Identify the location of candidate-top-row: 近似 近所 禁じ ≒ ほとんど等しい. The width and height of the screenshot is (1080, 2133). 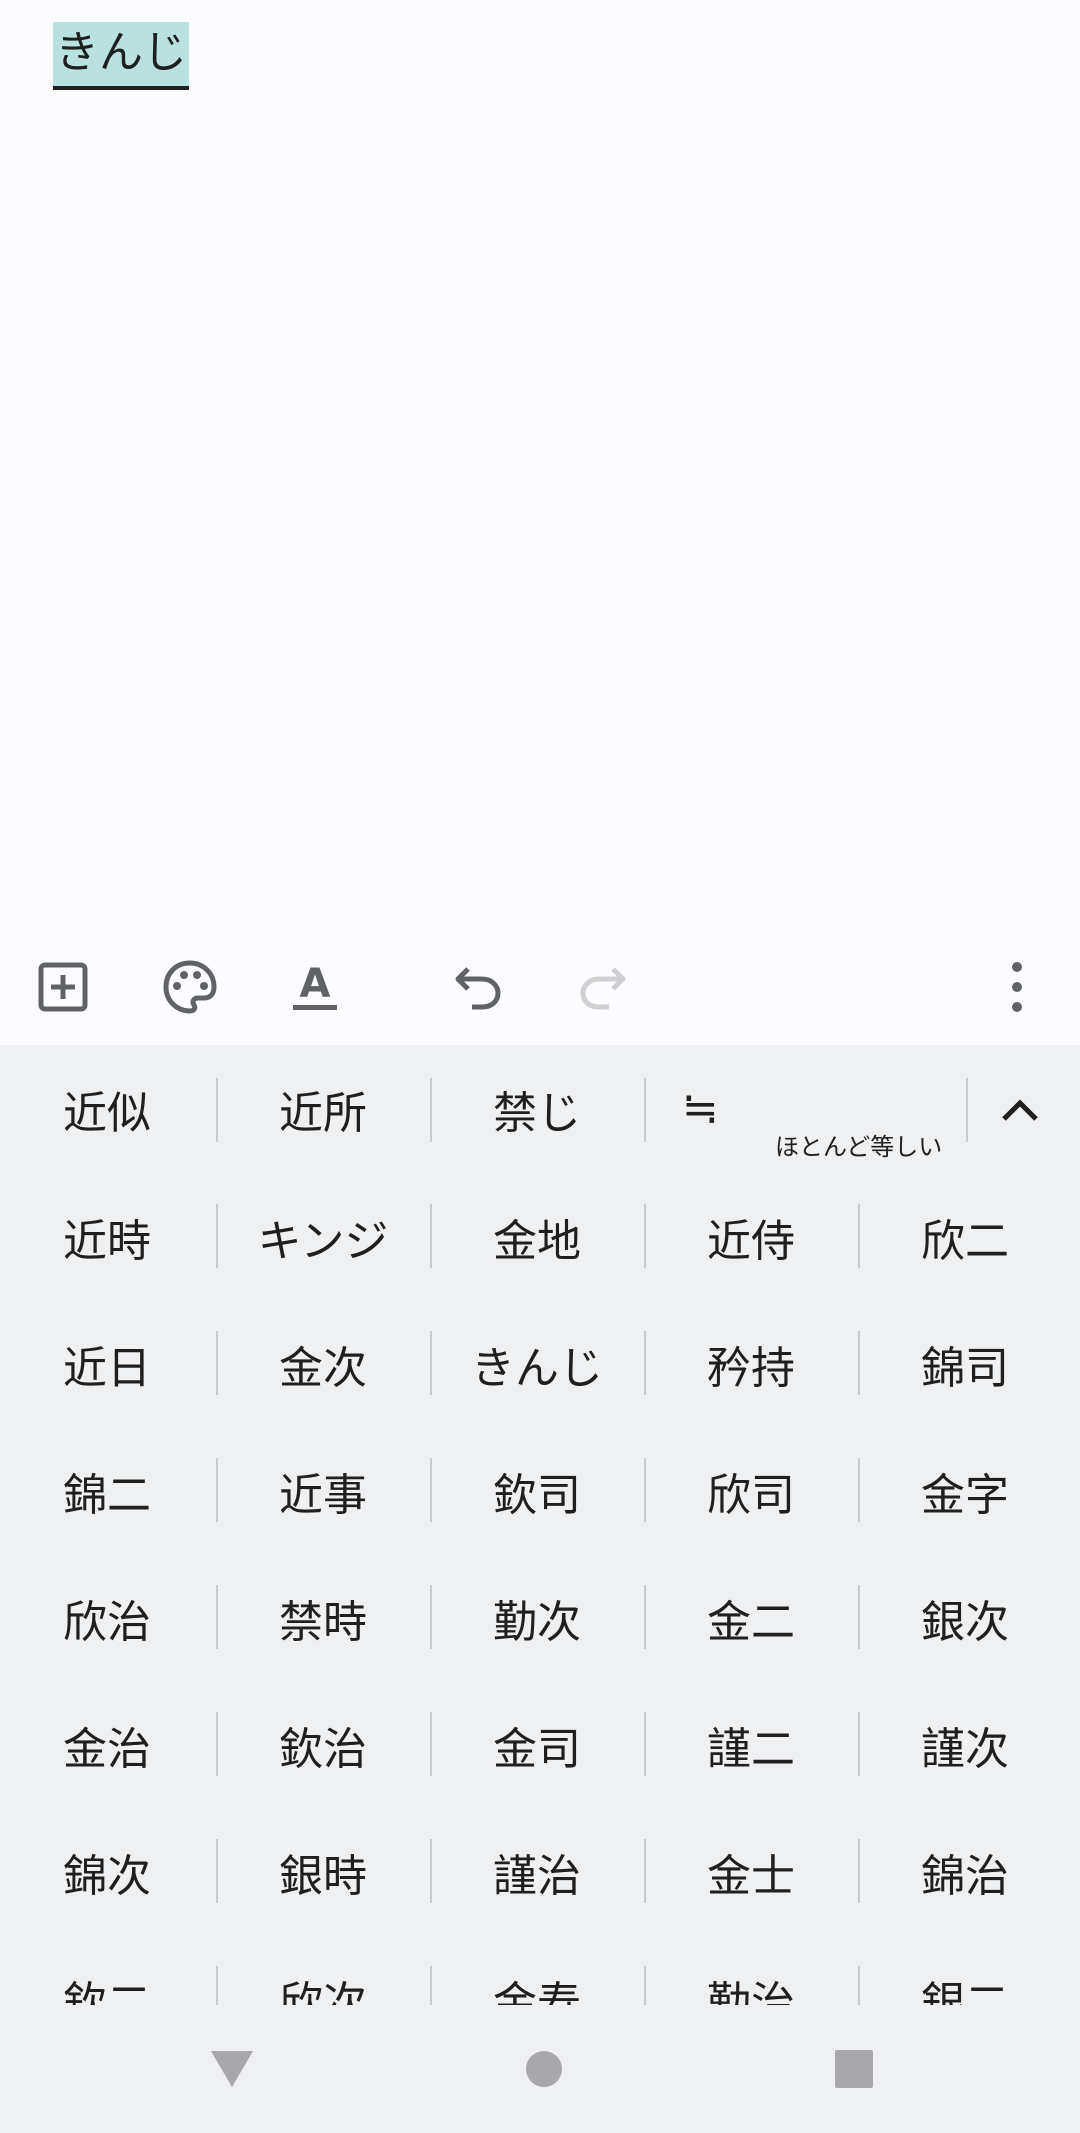
(540, 1109).